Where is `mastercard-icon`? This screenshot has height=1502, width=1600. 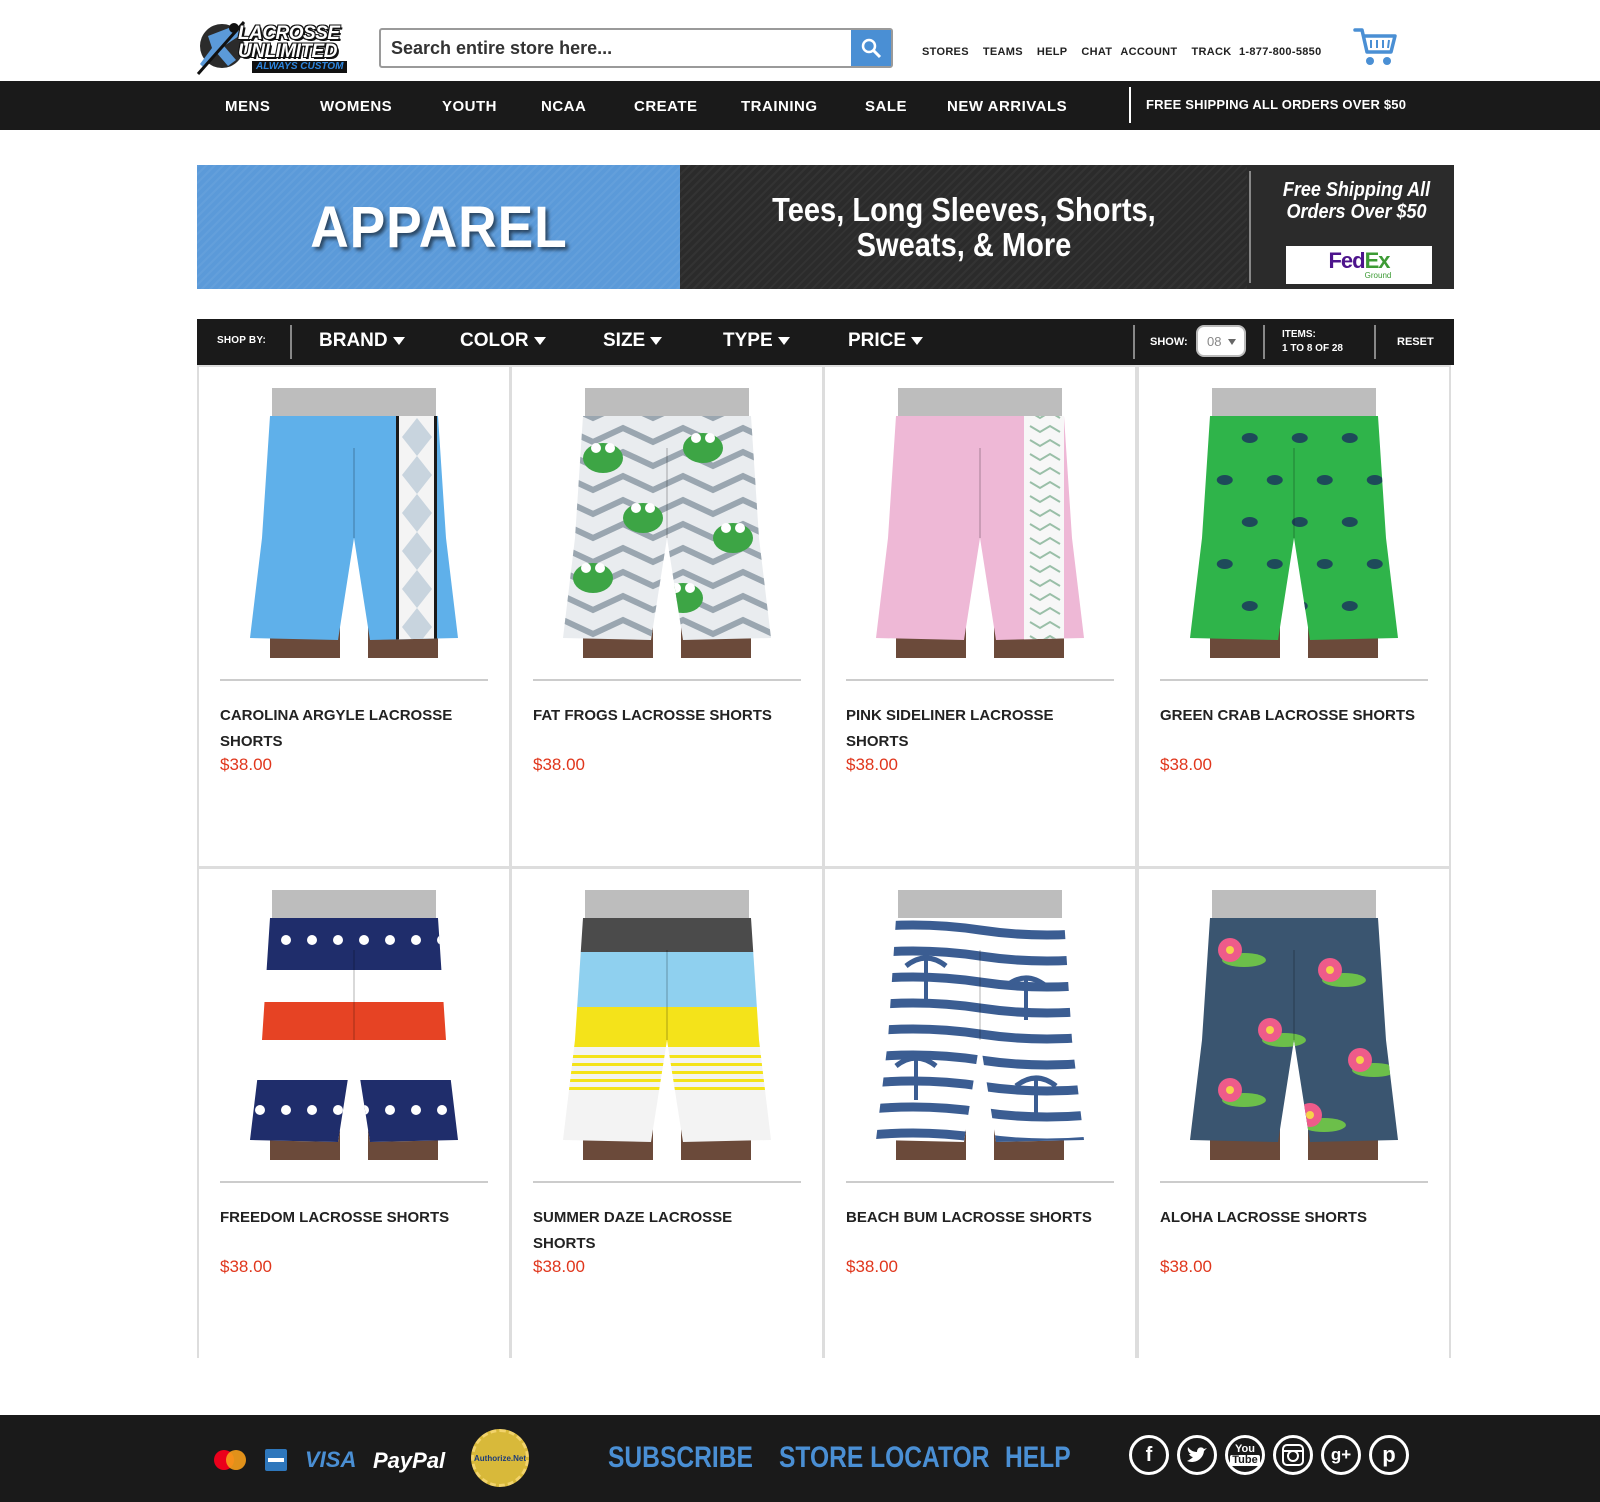
mastercard-icon is located at coordinates (230, 1460).